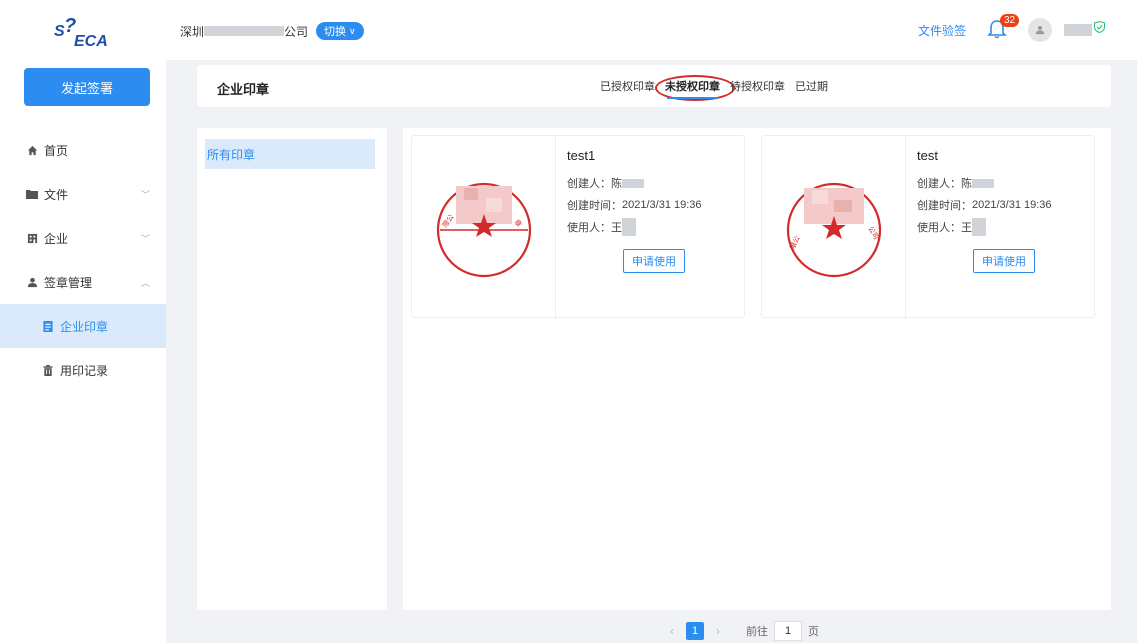 This screenshot has height=643, width=1137. I want to click on tab-bar: 已授权印章 未授权印章 待授权印章 已过期, so click(719, 86).